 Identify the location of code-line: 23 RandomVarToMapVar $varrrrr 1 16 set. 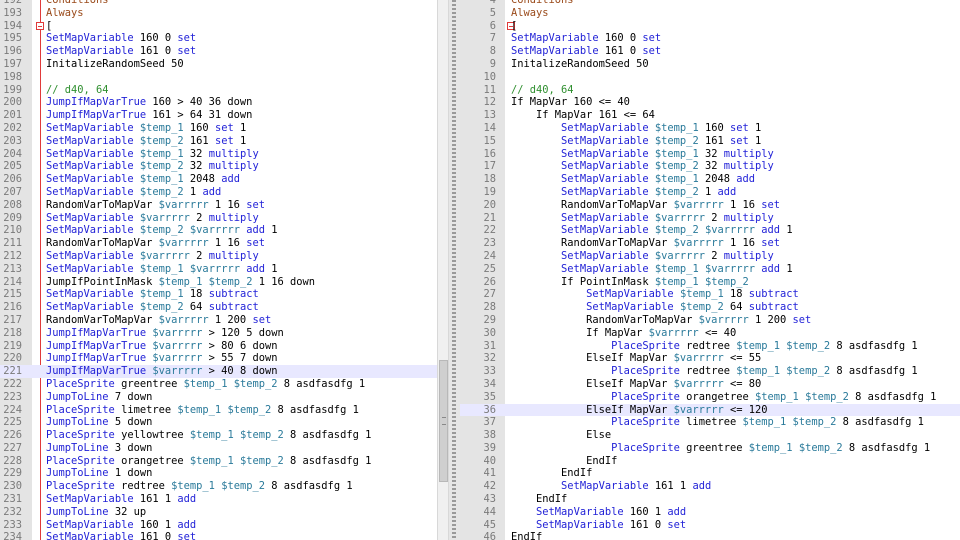
(710, 243).